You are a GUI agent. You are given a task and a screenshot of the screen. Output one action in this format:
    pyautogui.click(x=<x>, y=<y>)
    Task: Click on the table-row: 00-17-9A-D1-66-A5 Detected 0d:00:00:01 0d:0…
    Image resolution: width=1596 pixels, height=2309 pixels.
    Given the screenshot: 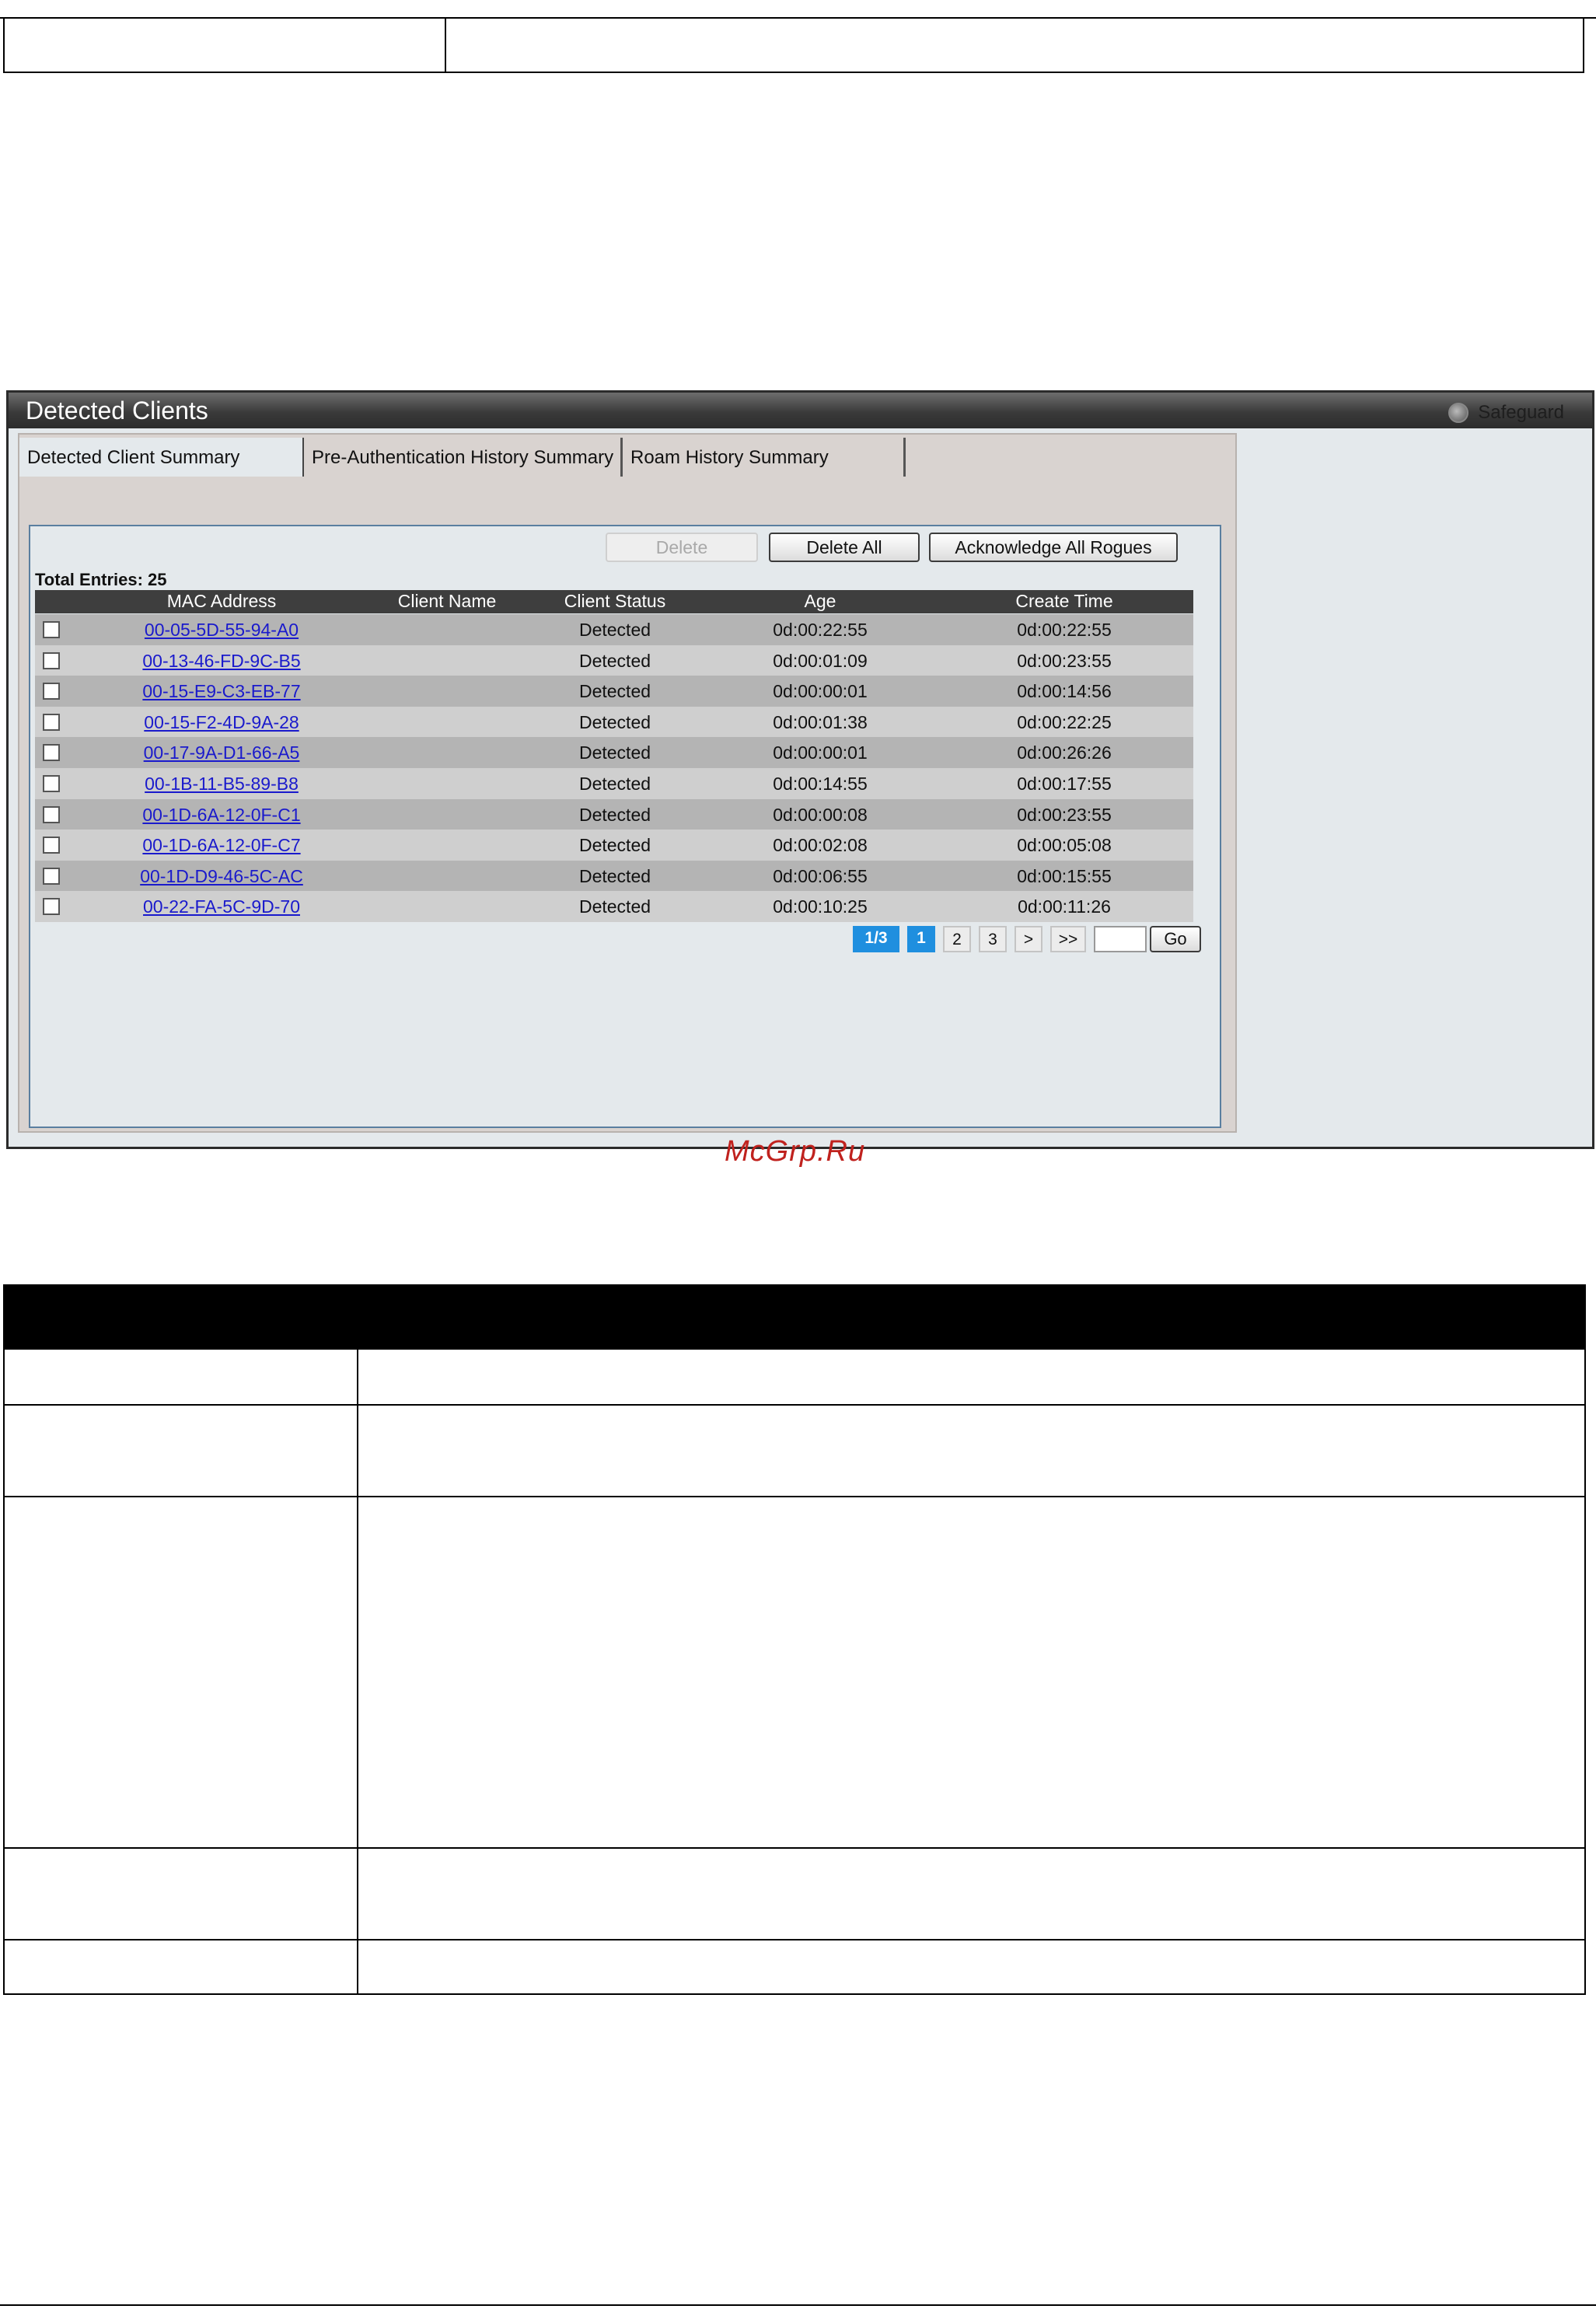 What is the action you would take?
    pyautogui.click(x=614, y=753)
    